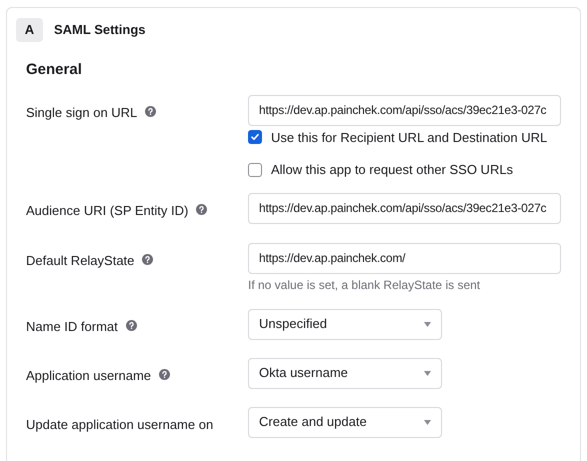 The height and width of the screenshot is (461, 587). I want to click on select-field: Unspecified, so click(345, 324).